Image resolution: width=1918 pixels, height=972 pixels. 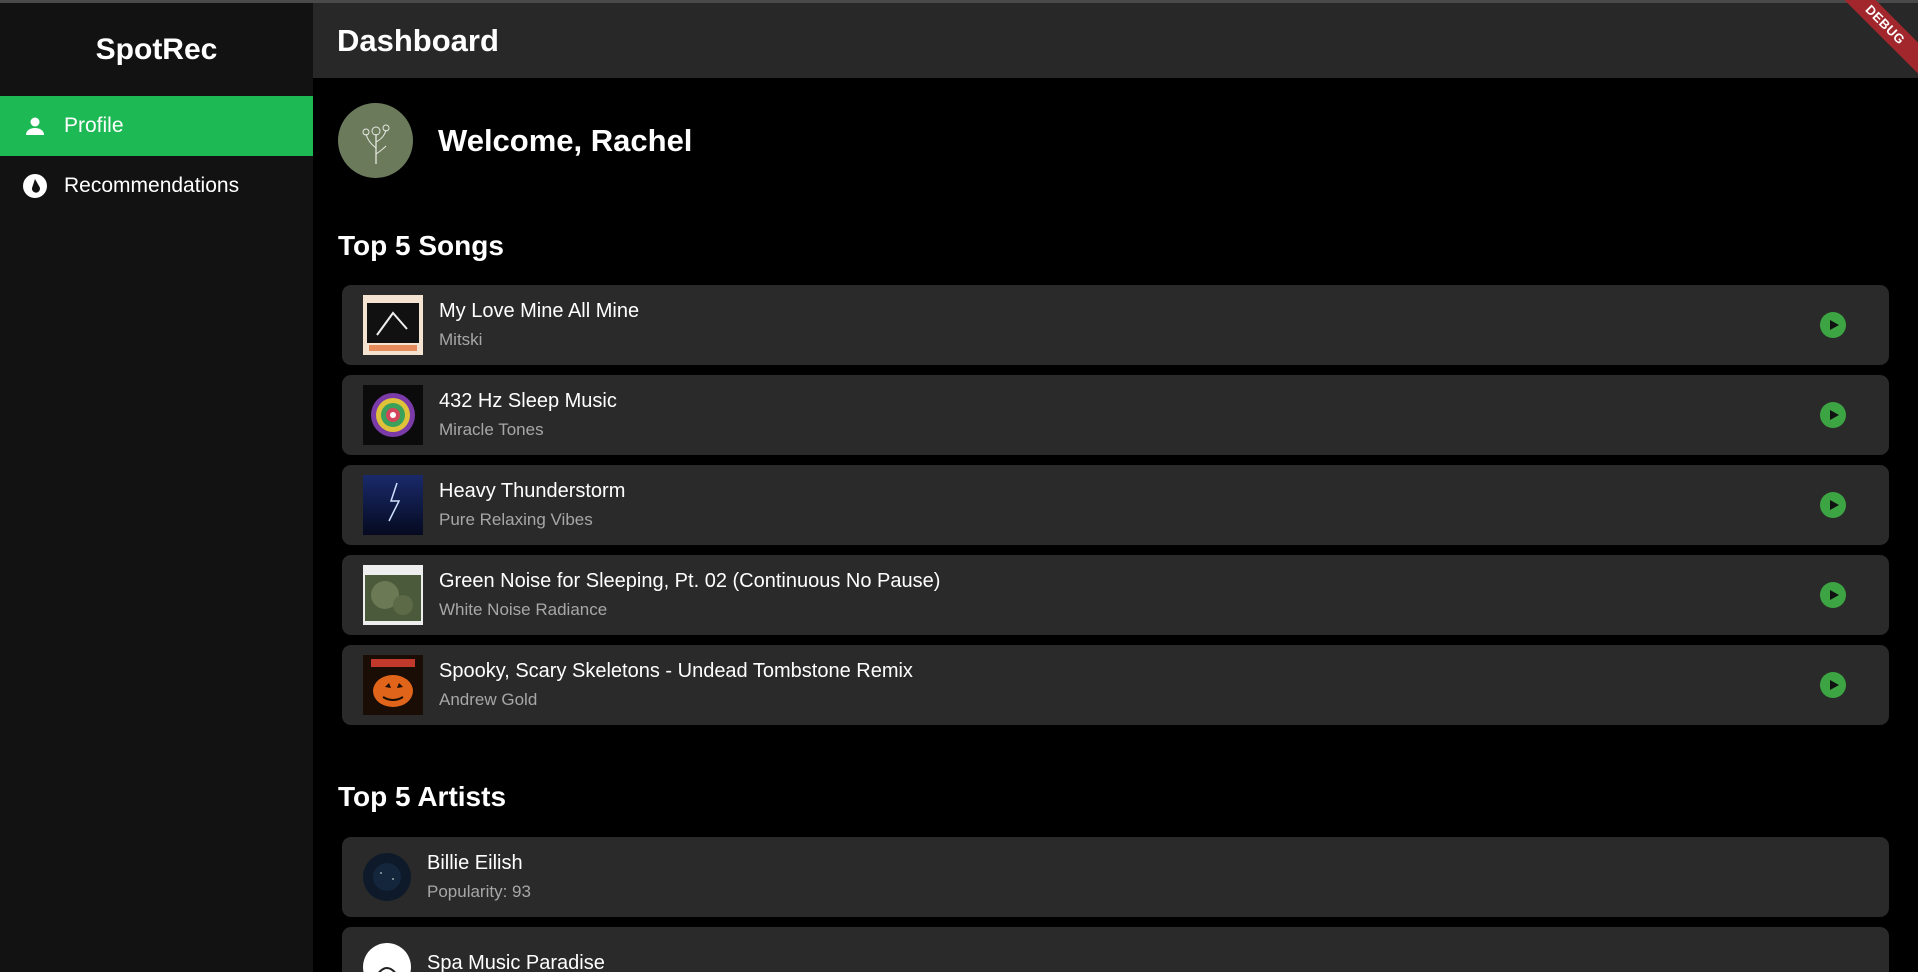 What do you see at coordinates (421, 245) in the screenshot?
I see `top-songs-title: Top 5 Songs` at bounding box center [421, 245].